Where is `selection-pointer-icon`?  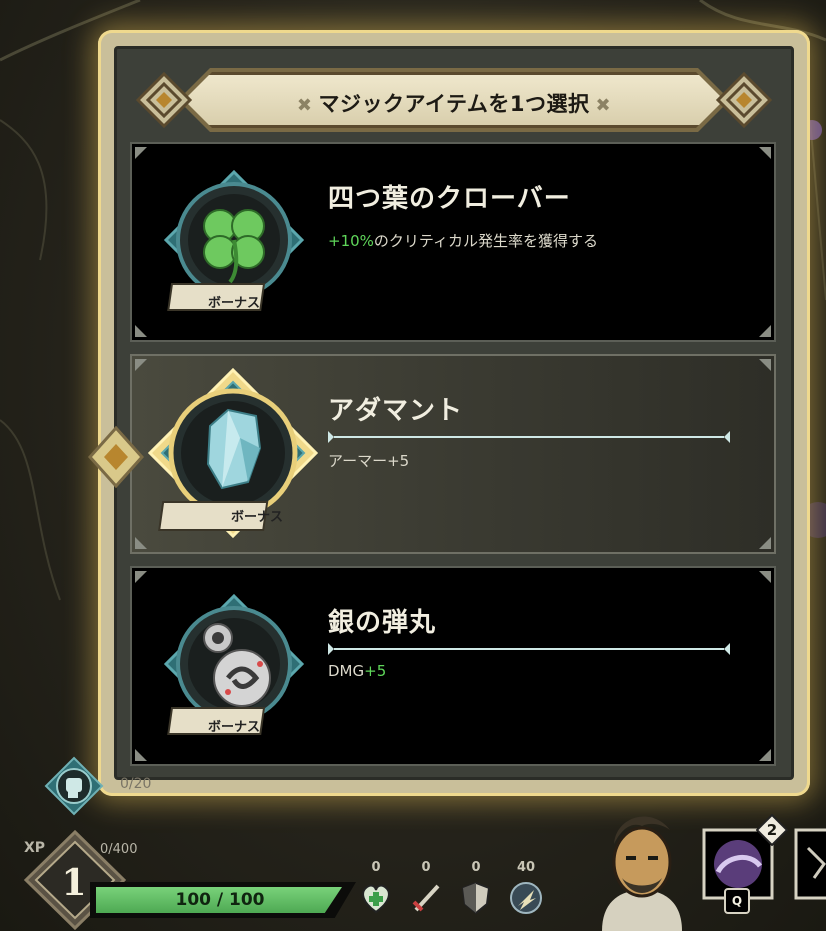 selection-pointer-icon is located at coordinates (116, 457).